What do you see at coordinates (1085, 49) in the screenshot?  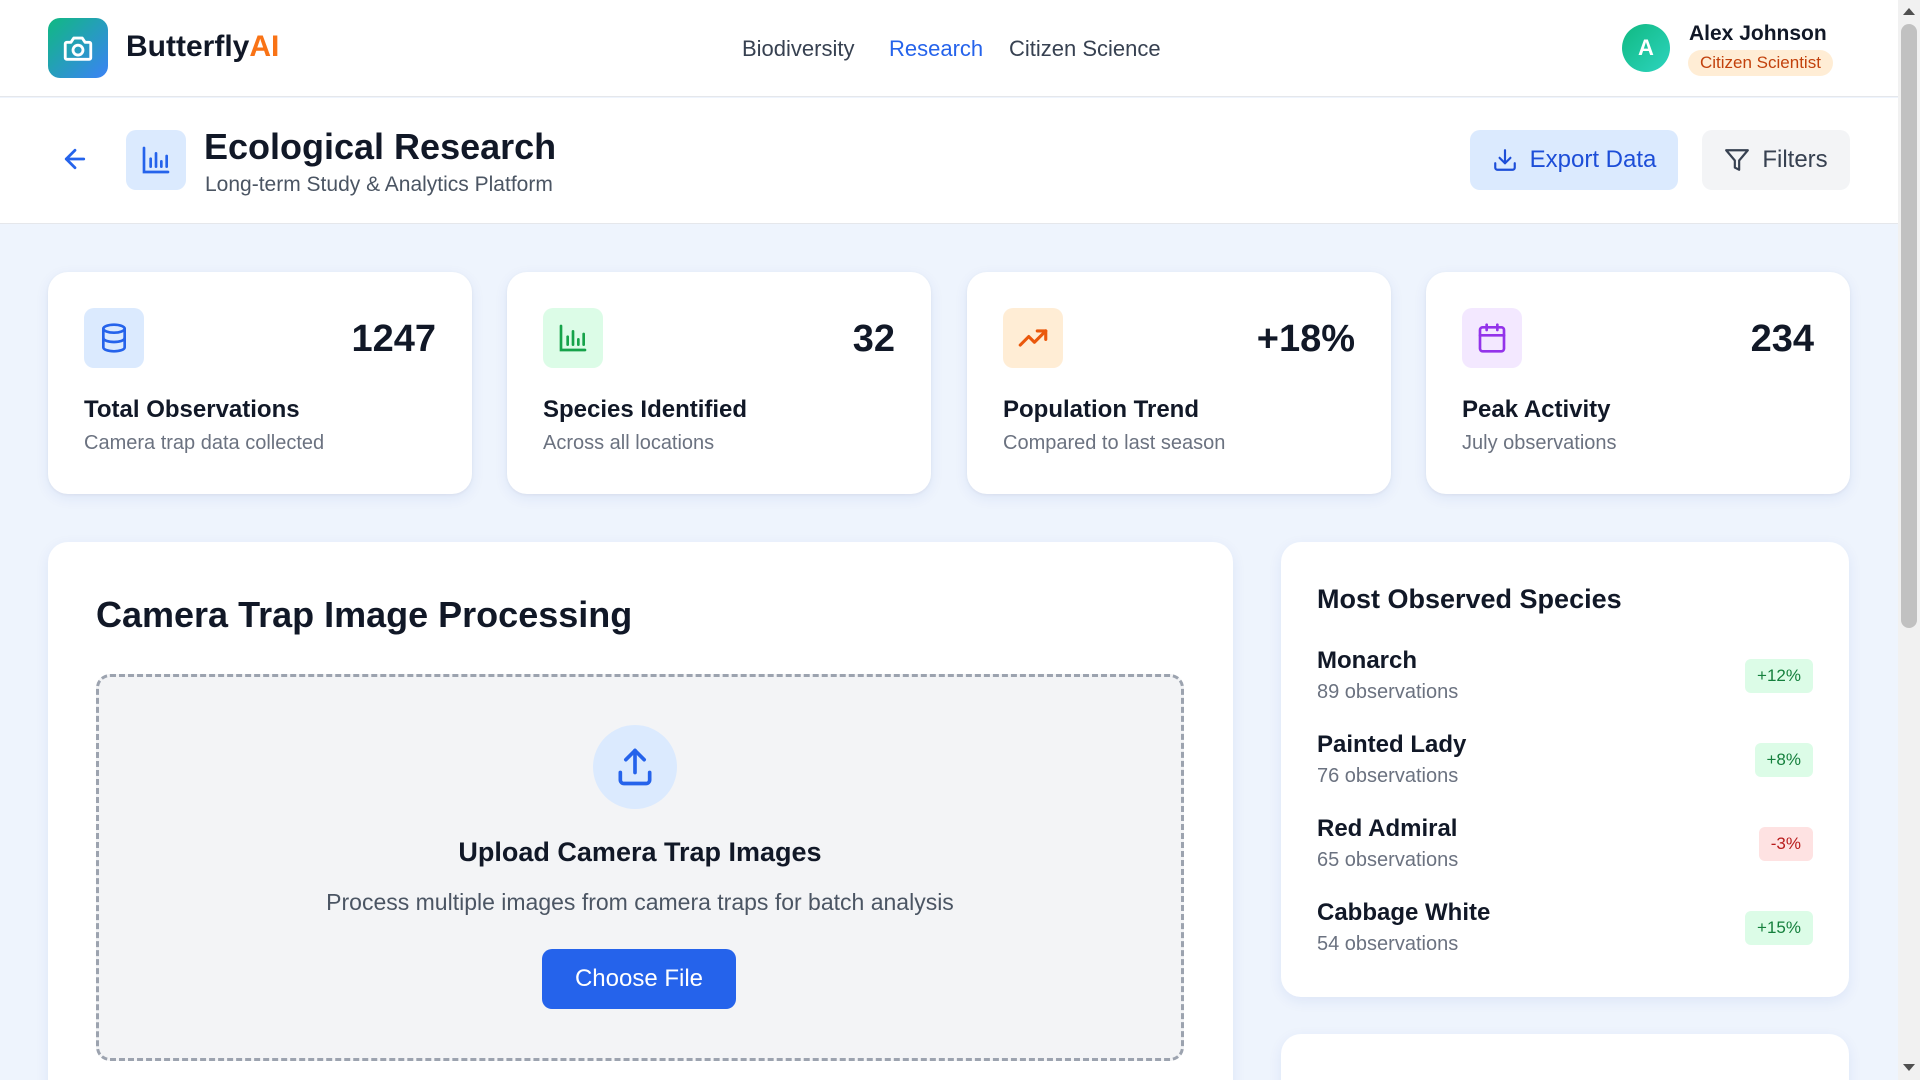 I see `nav-citizen-science: Citizen Science` at bounding box center [1085, 49].